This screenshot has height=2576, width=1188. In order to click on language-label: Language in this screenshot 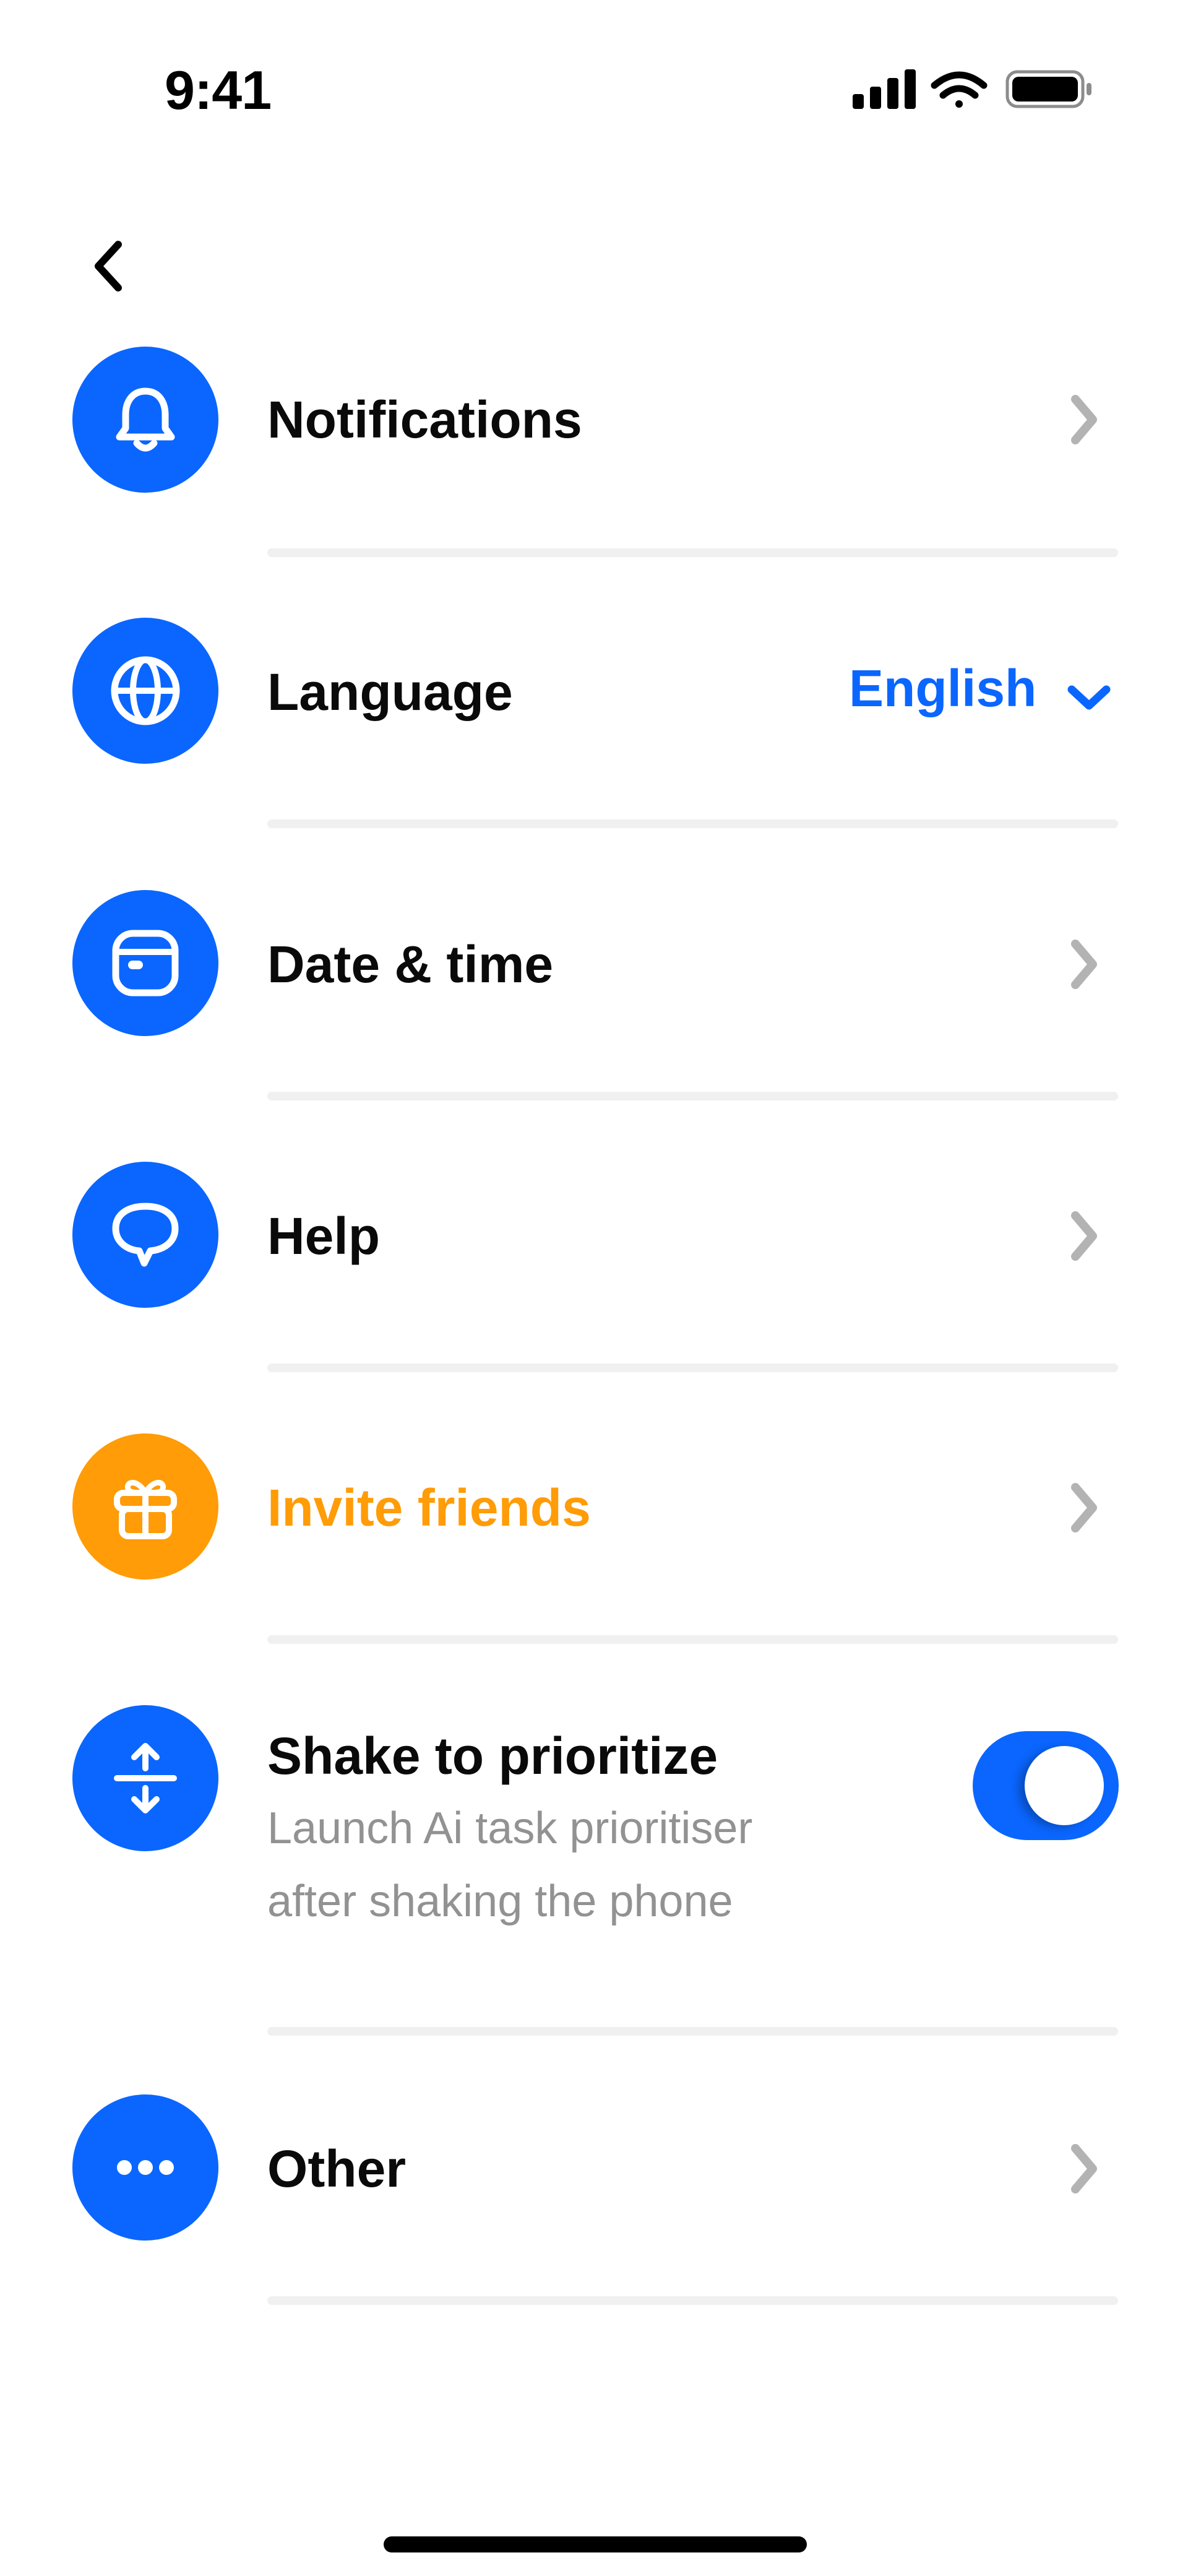, I will do `click(390, 692)`.